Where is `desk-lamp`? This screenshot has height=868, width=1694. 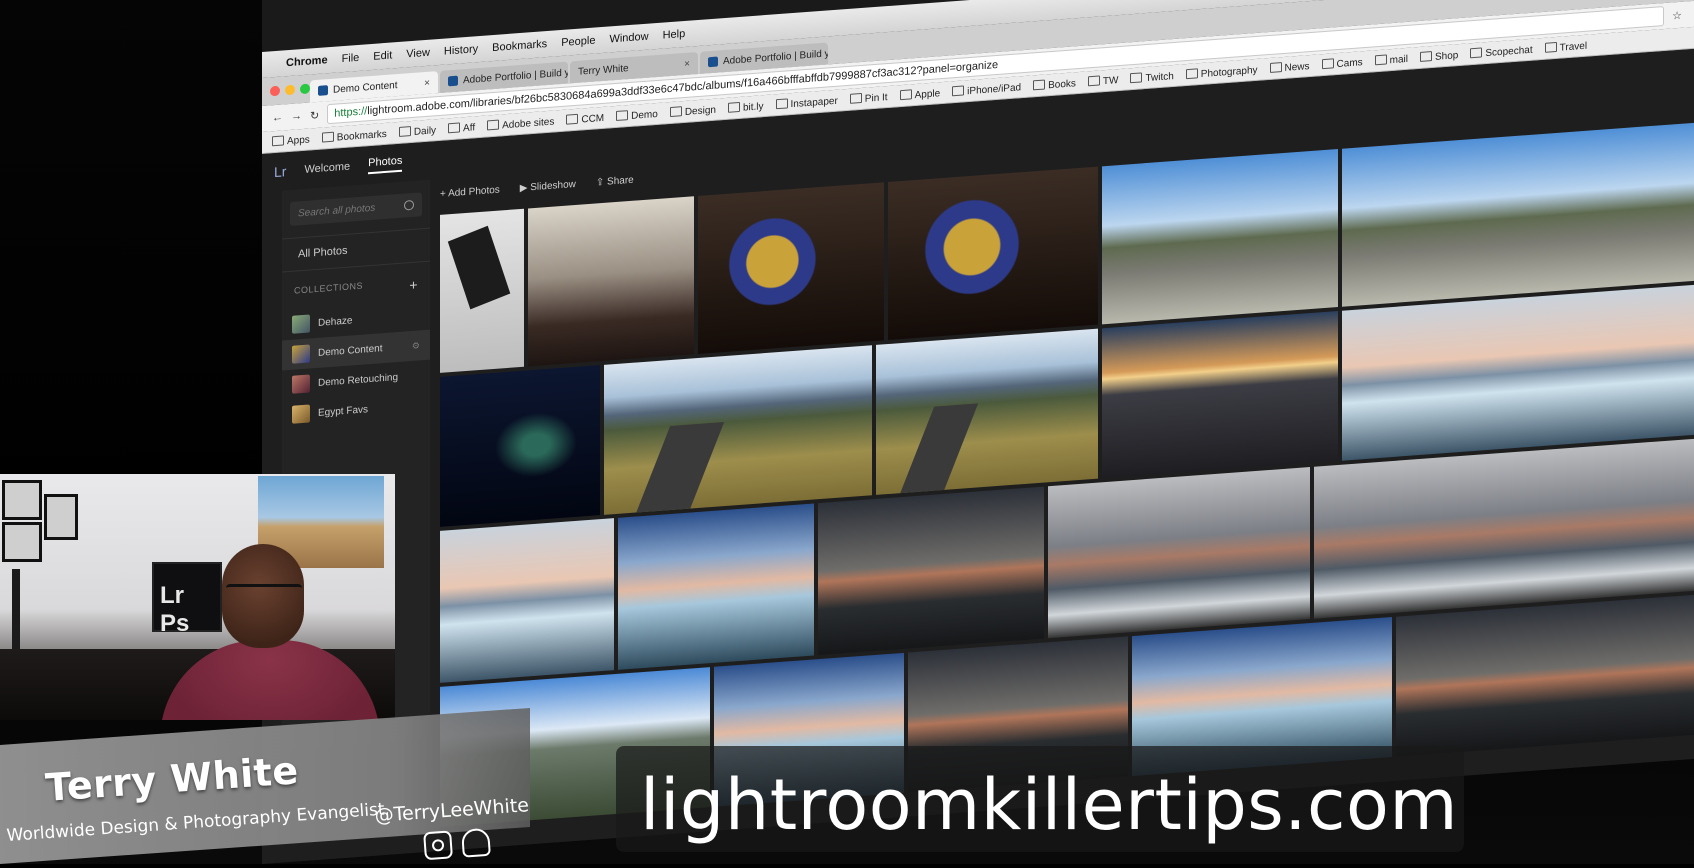 desk-lamp is located at coordinates (16, 614).